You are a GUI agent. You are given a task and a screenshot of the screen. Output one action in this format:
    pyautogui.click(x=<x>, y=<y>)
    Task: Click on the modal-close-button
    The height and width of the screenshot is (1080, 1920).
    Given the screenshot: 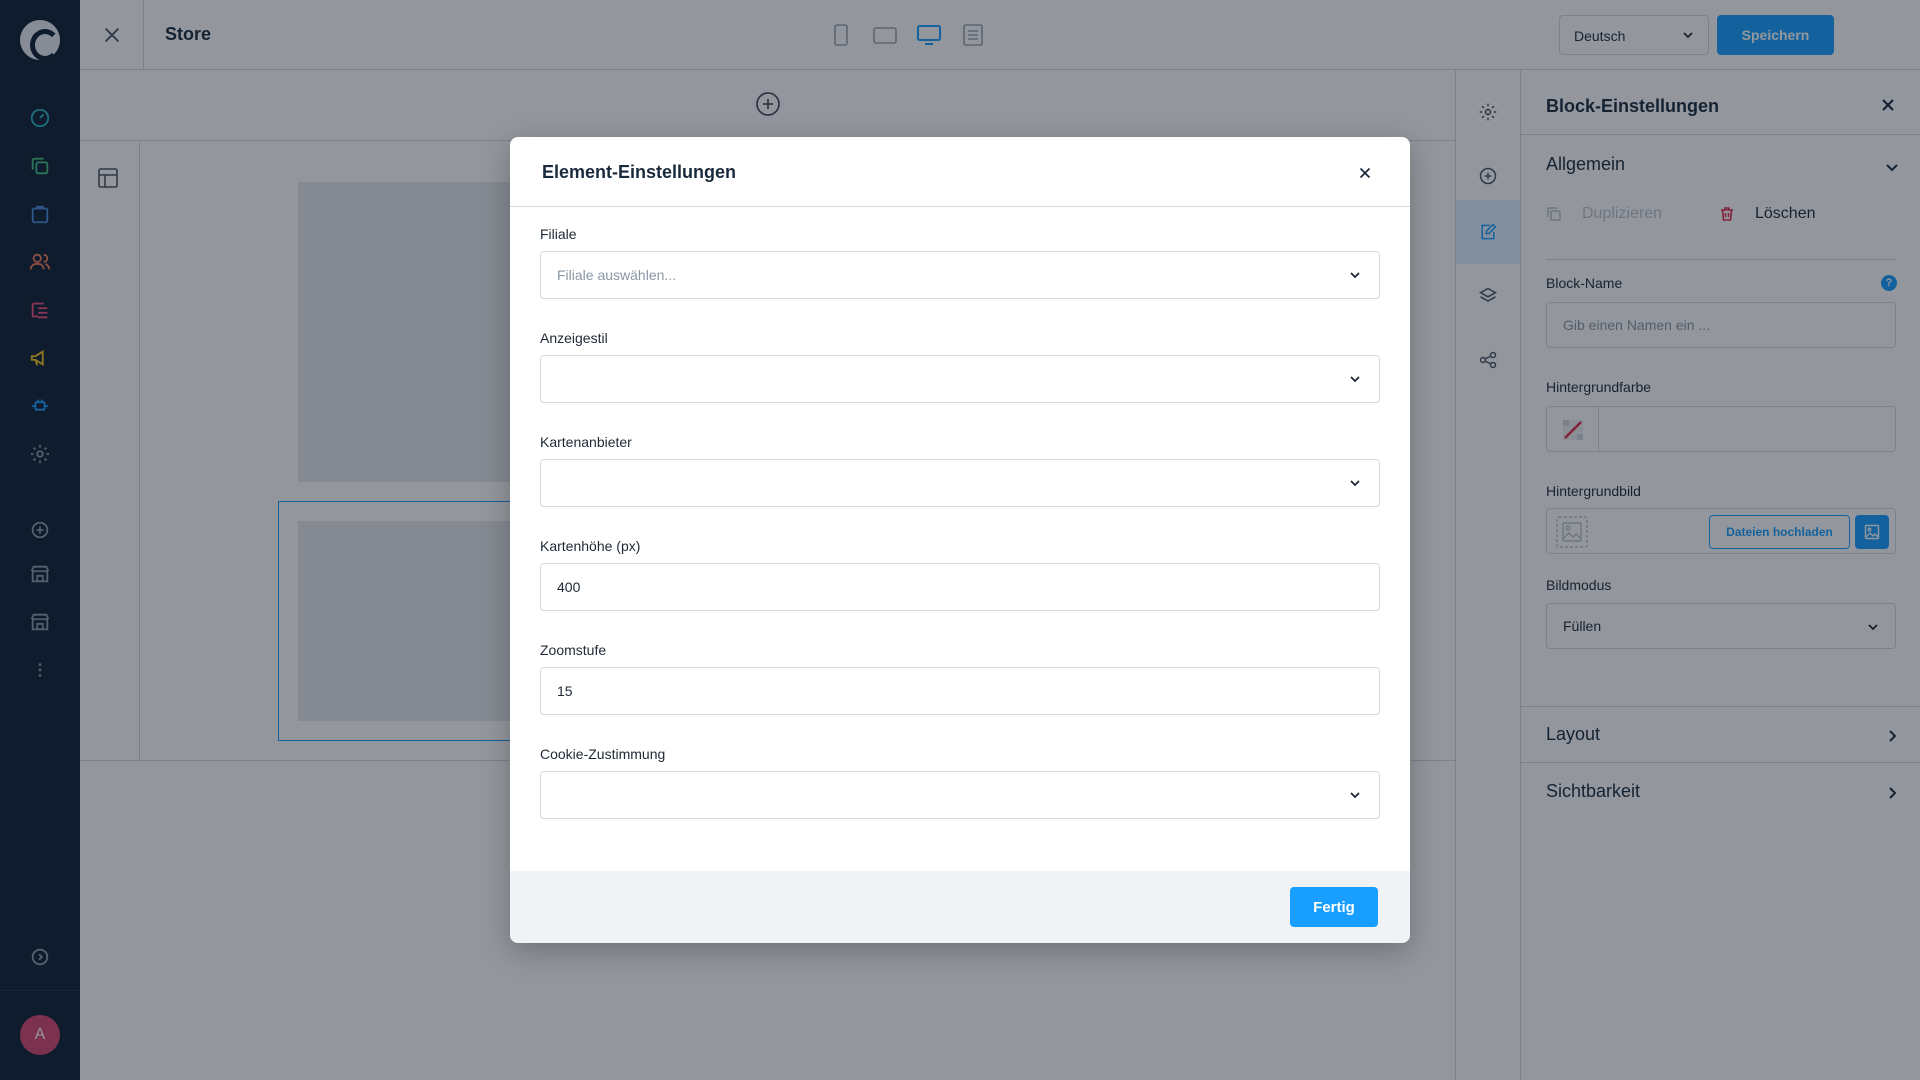 What is the action you would take?
    pyautogui.click(x=1365, y=173)
    